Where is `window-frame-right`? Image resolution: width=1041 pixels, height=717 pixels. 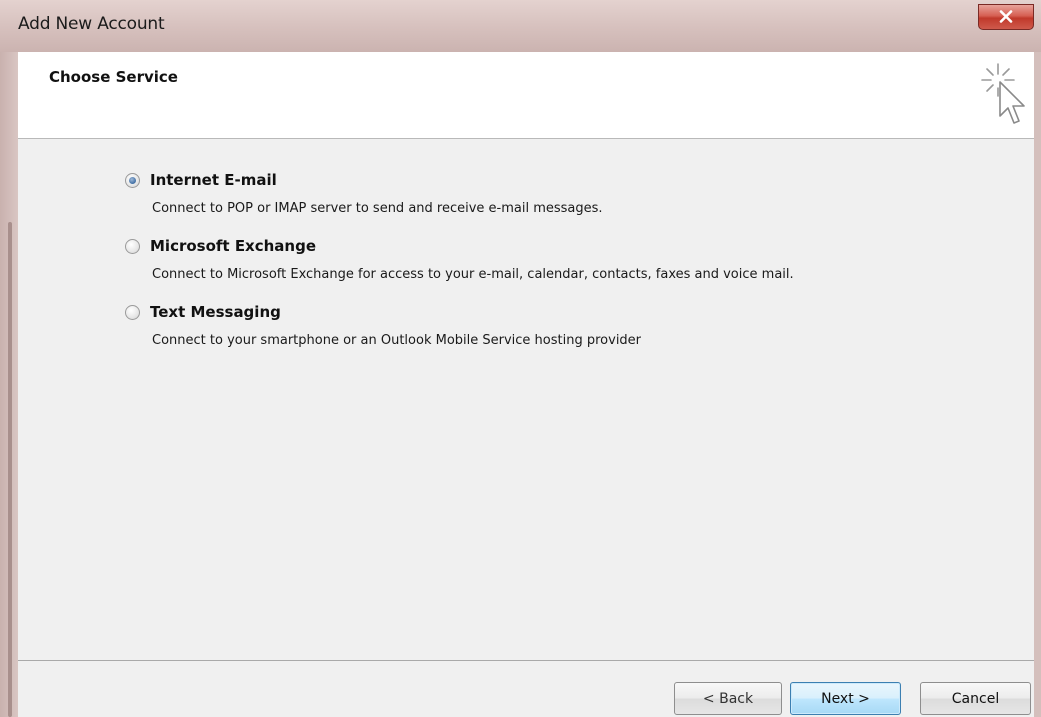 window-frame-right is located at coordinates (1037, 384).